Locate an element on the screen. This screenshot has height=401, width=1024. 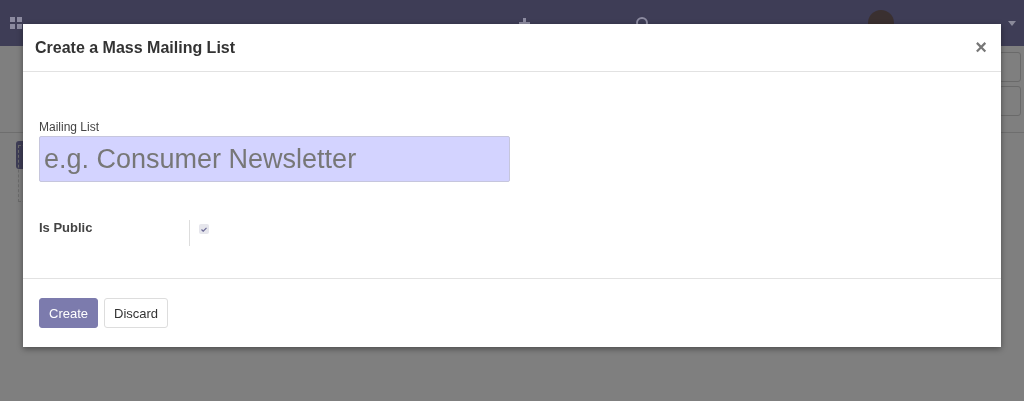
checkbox is located at coordinates (204, 229).